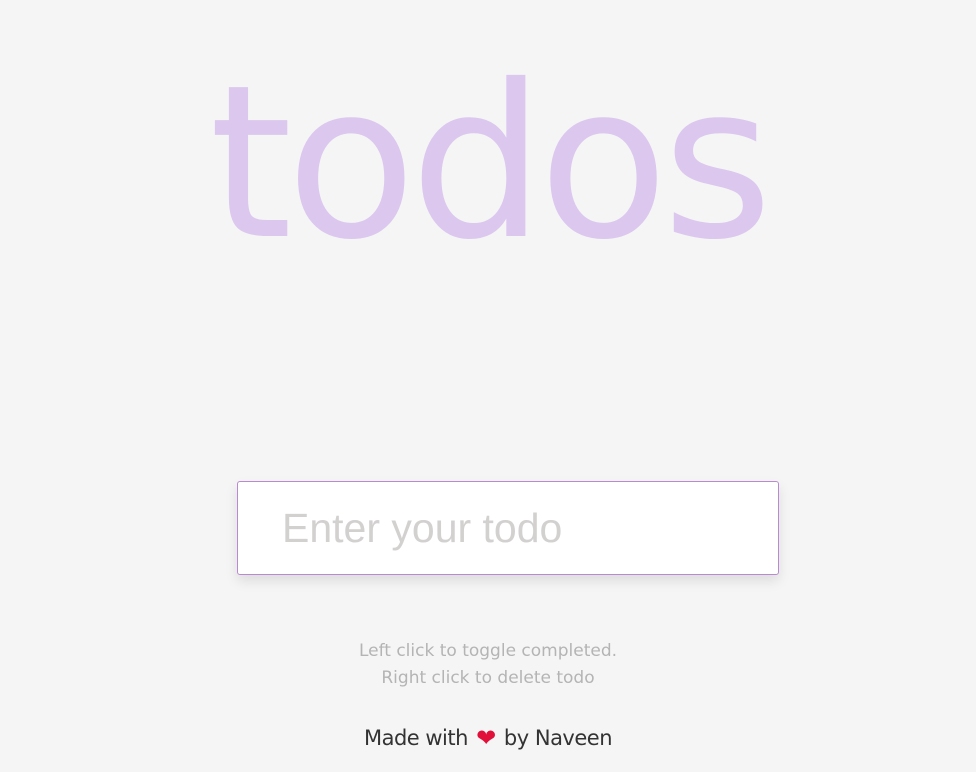  What do you see at coordinates (415, 738) in the screenshot?
I see `made-with-text: Made with` at bounding box center [415, 738].